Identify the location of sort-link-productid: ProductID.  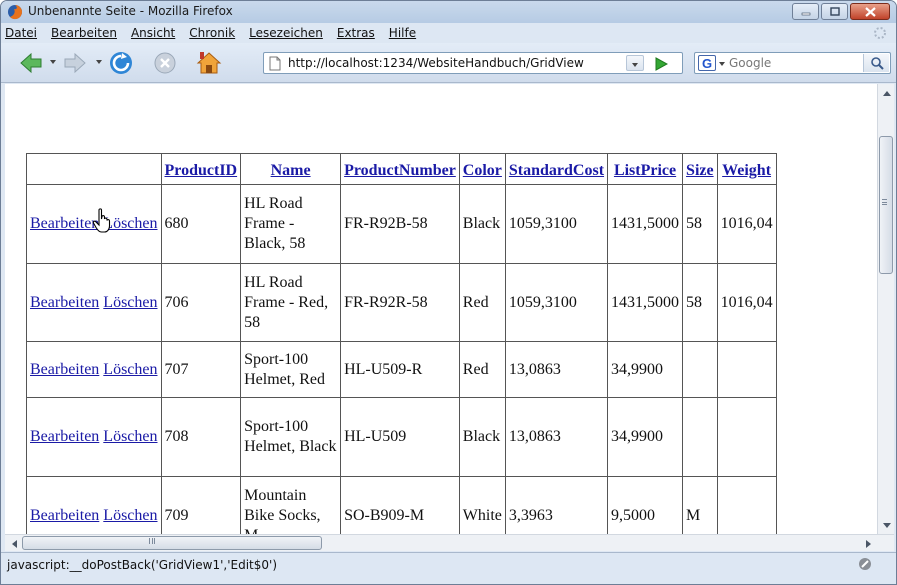
(201, 170).